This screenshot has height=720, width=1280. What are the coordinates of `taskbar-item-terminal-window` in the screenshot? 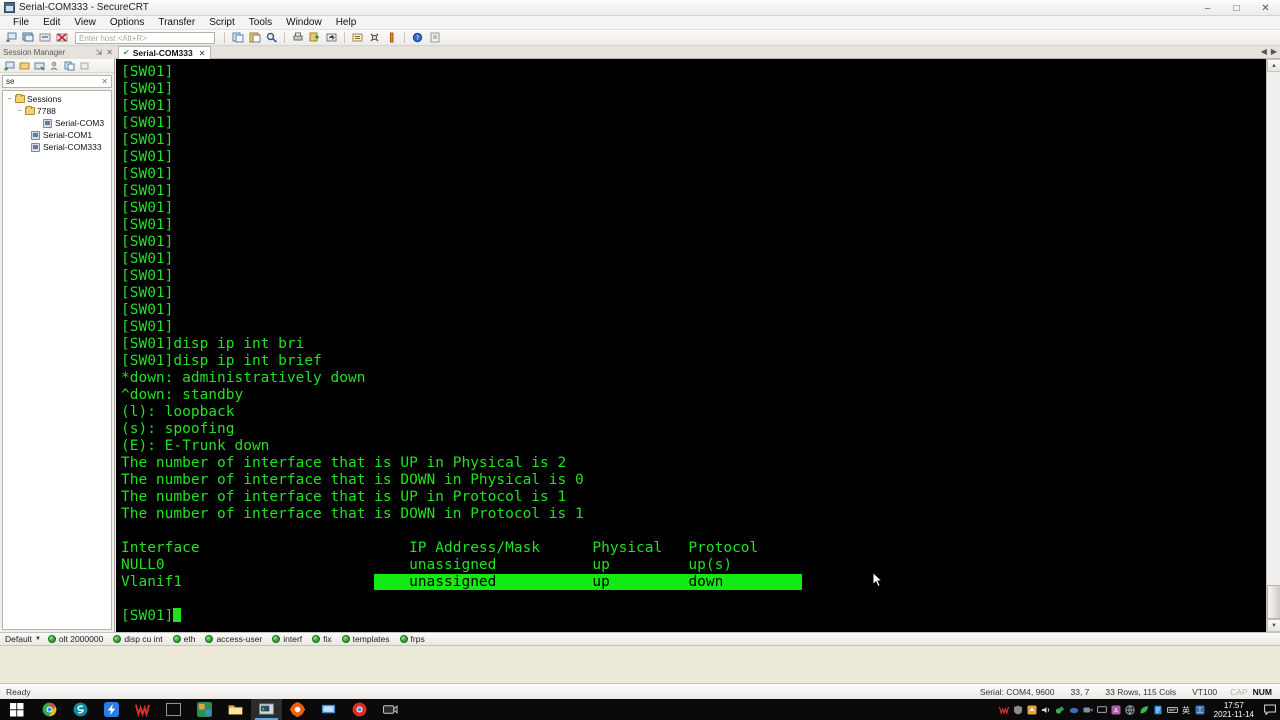 It's located at (173, 709).